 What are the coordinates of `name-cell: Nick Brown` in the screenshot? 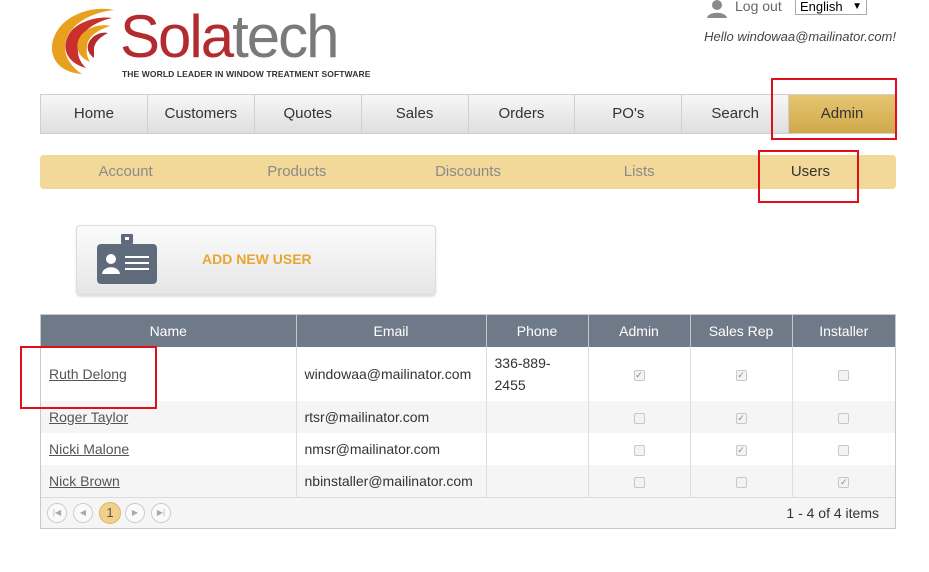 It's located at (169, 481).